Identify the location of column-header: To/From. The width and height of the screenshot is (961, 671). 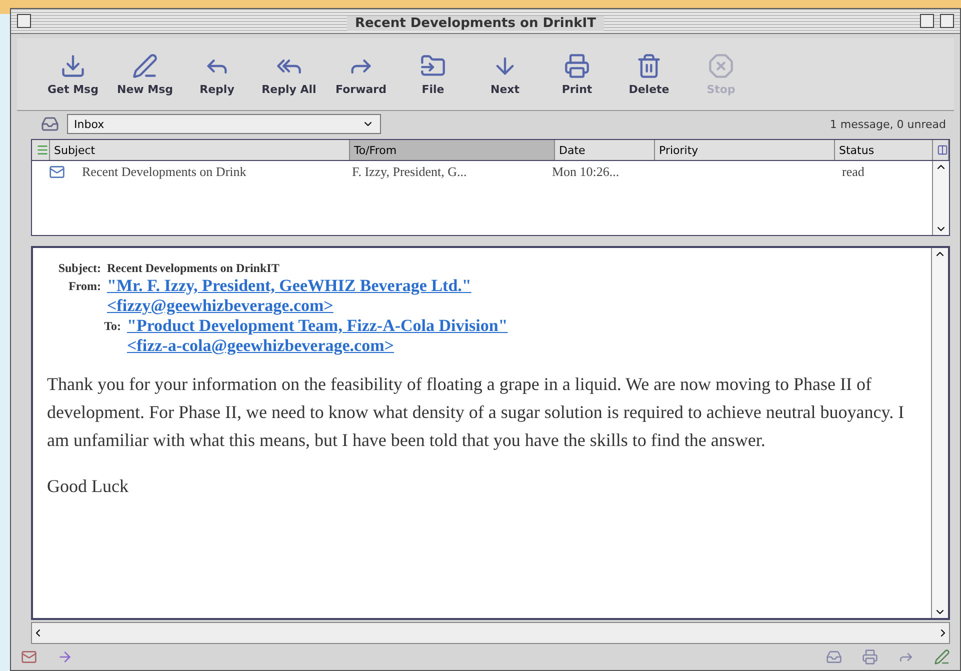
(452, 150).